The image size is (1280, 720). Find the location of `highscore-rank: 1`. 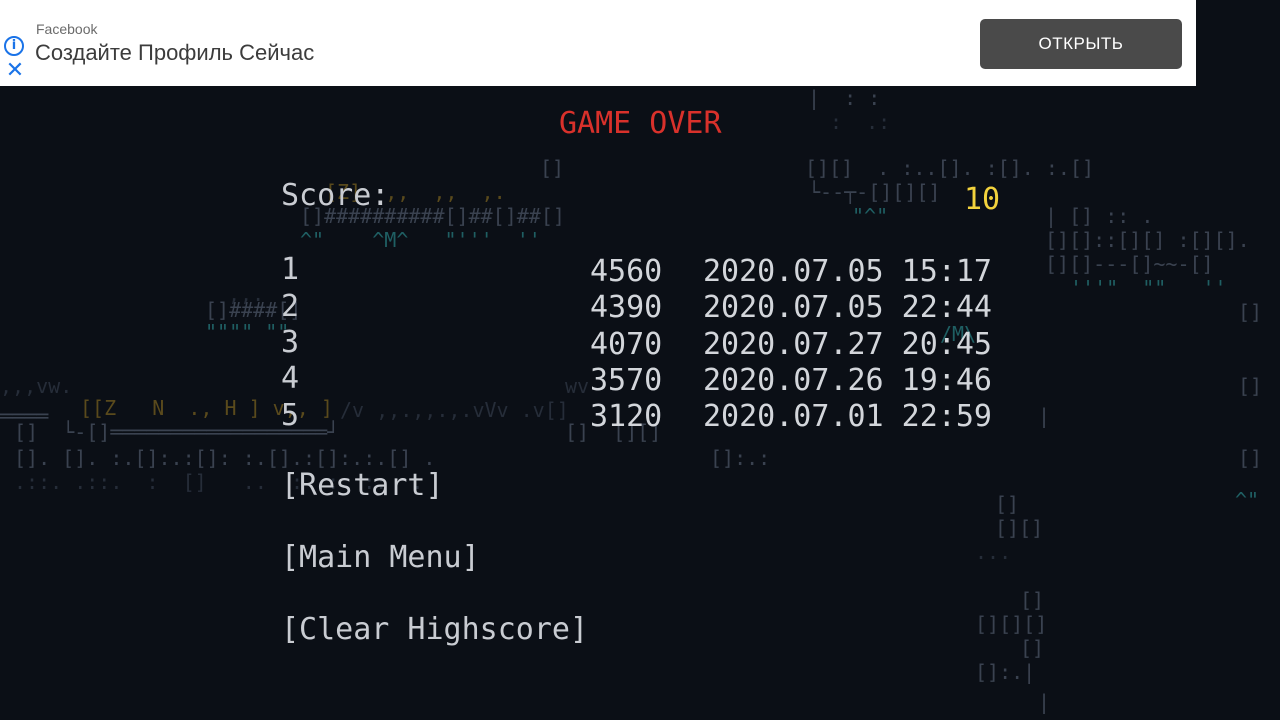

highscore-rank: 1 is located at coordinates (290, 269).